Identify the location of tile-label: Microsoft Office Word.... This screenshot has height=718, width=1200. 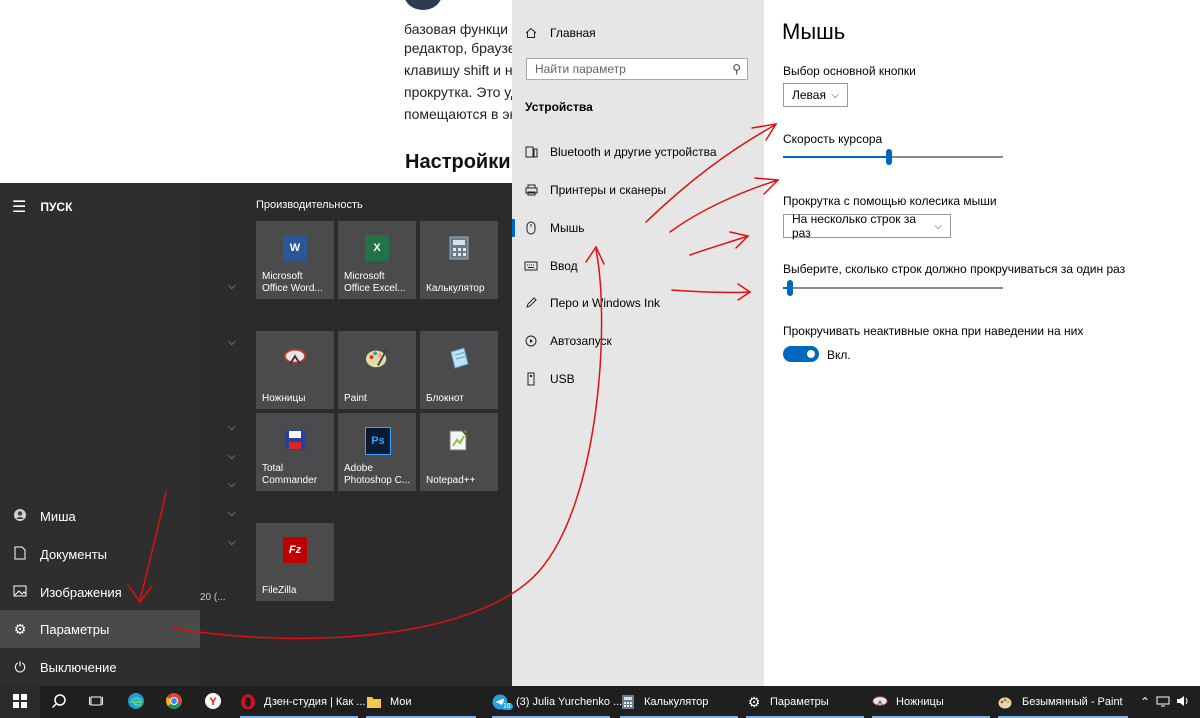
(292, 282).